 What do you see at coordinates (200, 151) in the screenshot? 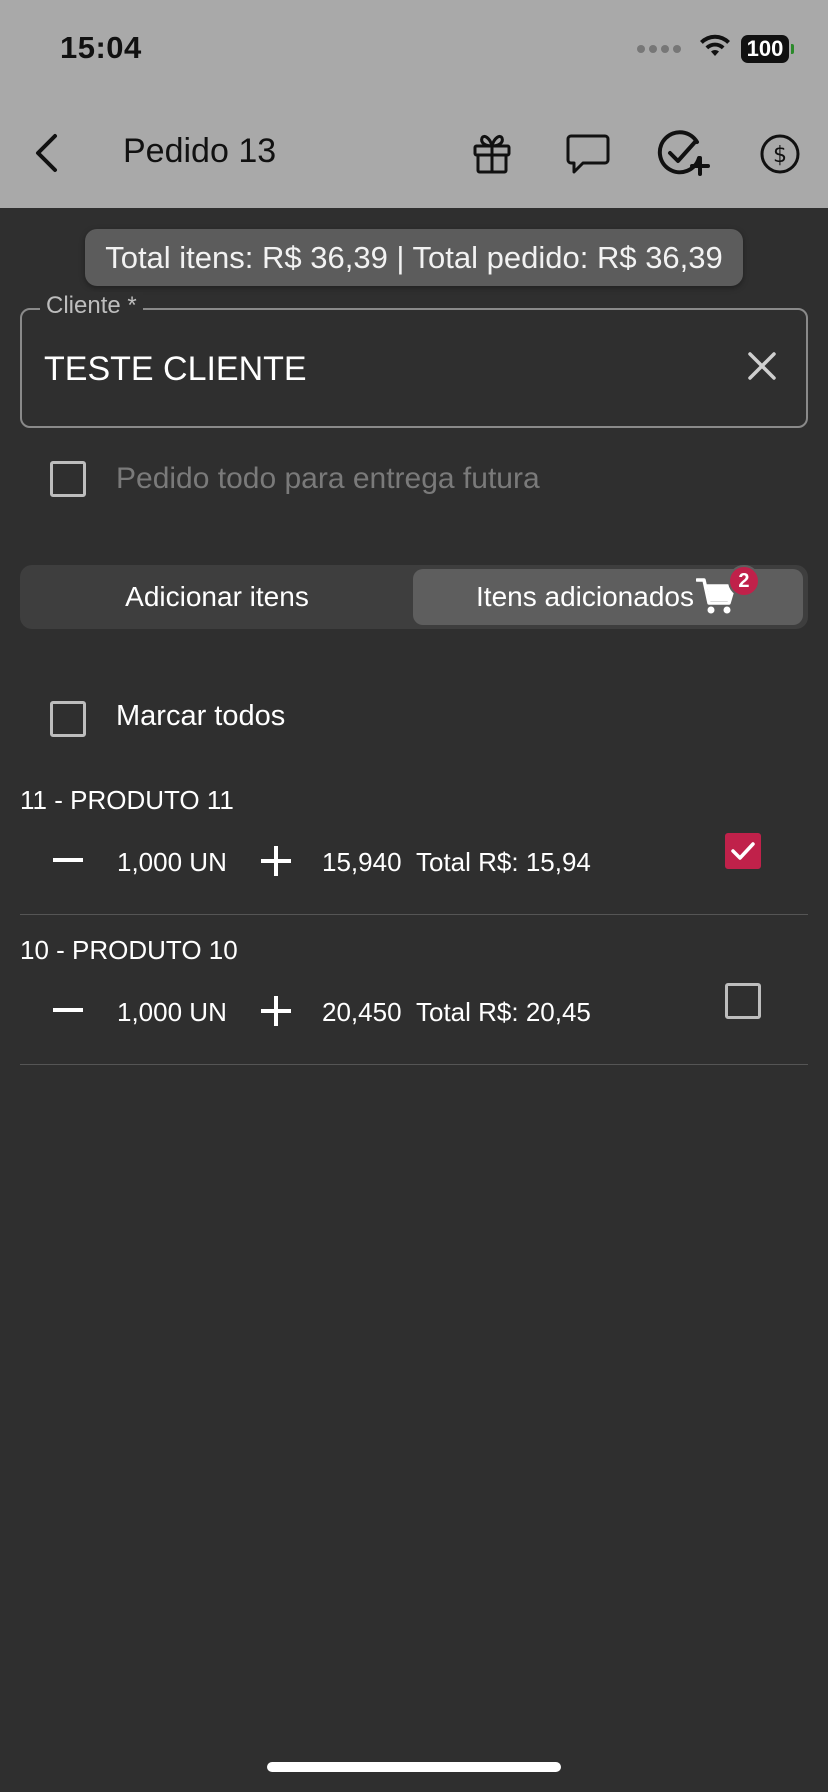
I see `page-title: Pedido 13` at bounding box center [200, 151].